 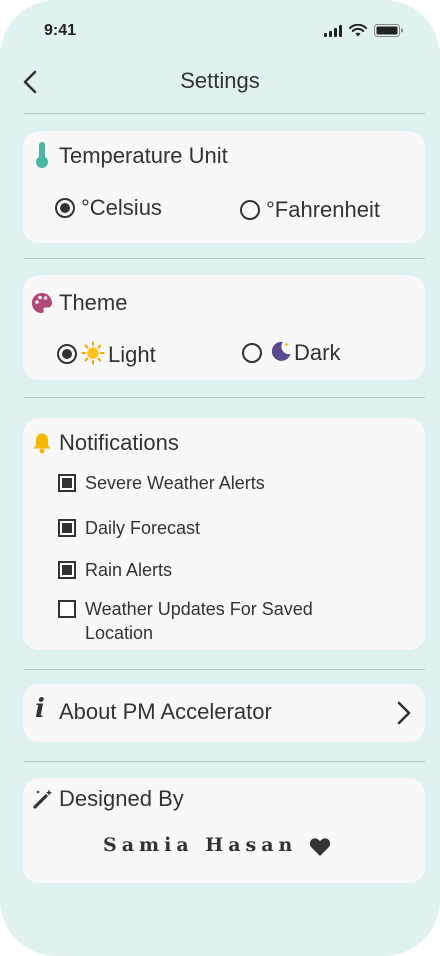 What do you see at coordinates (224, 187) in the screenshot?
I see `temperature-card: Temperature Unit °Celsius °Fahrenheit` at bounding box center [224, 187].